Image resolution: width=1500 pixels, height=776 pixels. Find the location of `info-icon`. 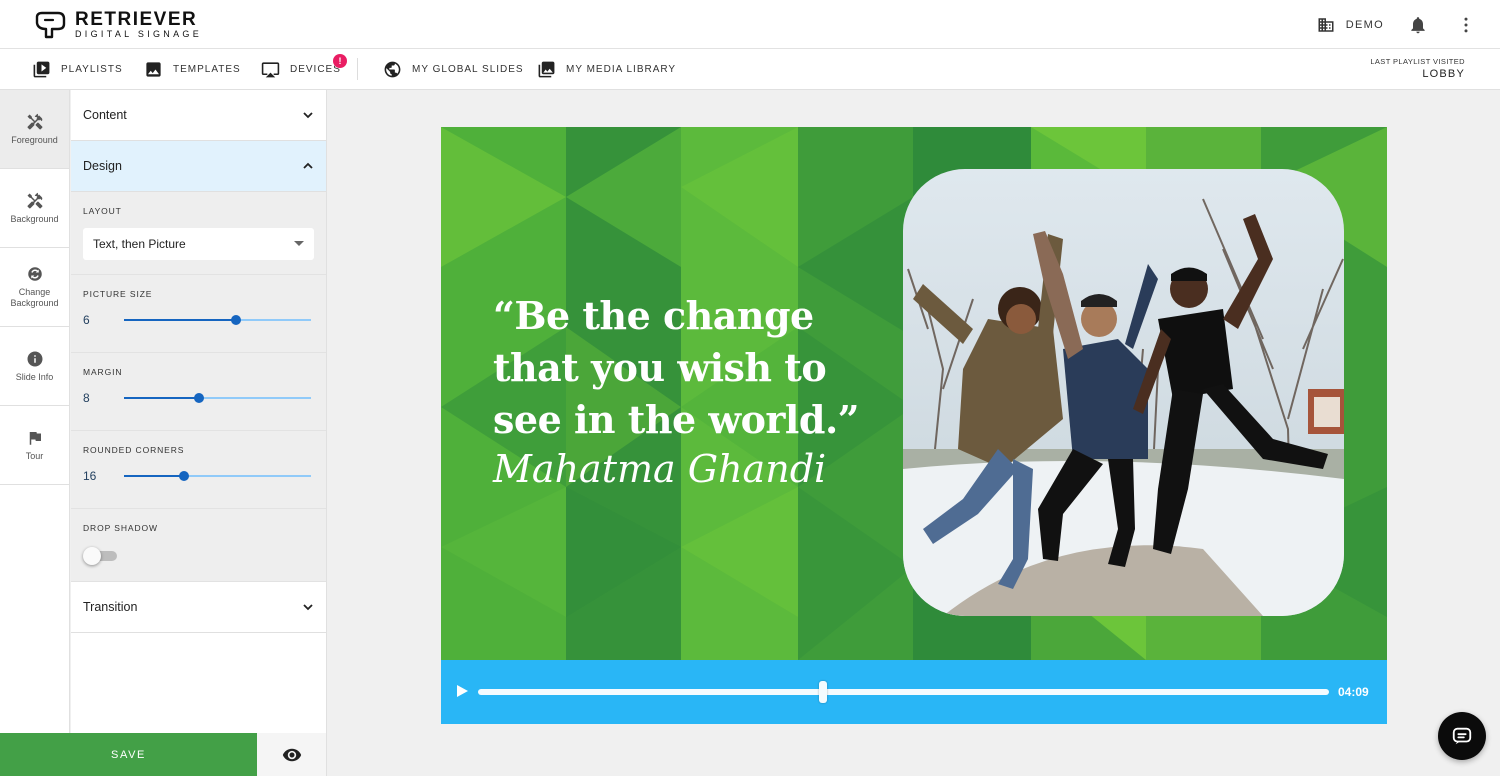

info-icon is located at coordinates (34, 358).